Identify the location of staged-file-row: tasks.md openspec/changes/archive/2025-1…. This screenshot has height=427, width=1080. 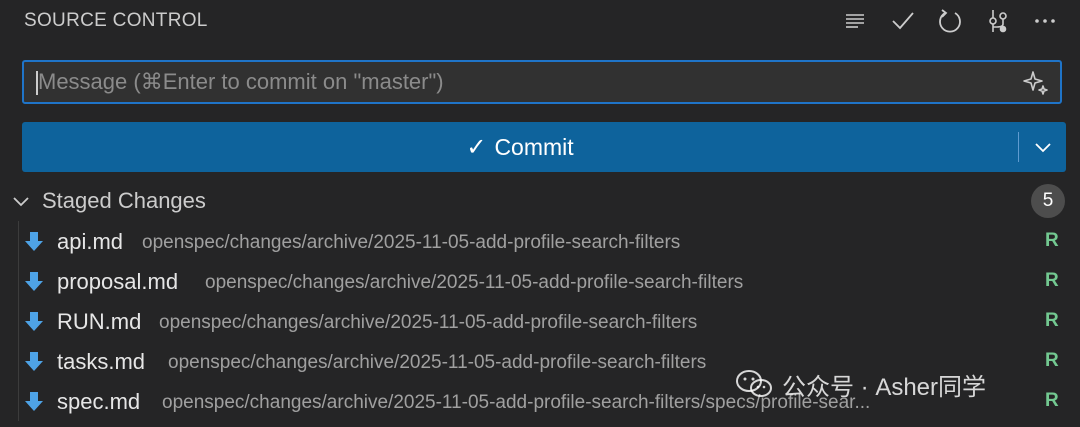
(540, 361).